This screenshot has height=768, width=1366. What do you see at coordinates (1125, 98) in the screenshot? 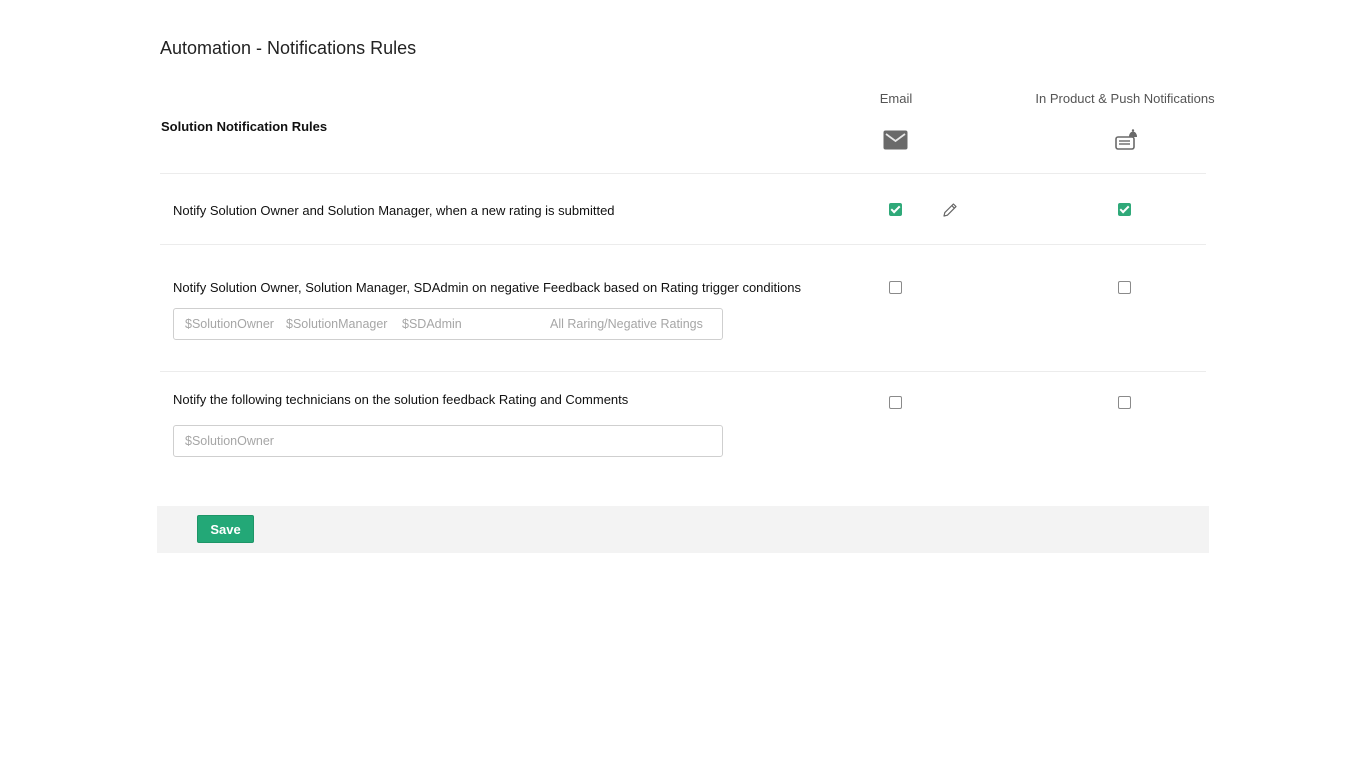
I see `push-column-header: In Product & Push Notifications` at bounding box center [1125, 98].